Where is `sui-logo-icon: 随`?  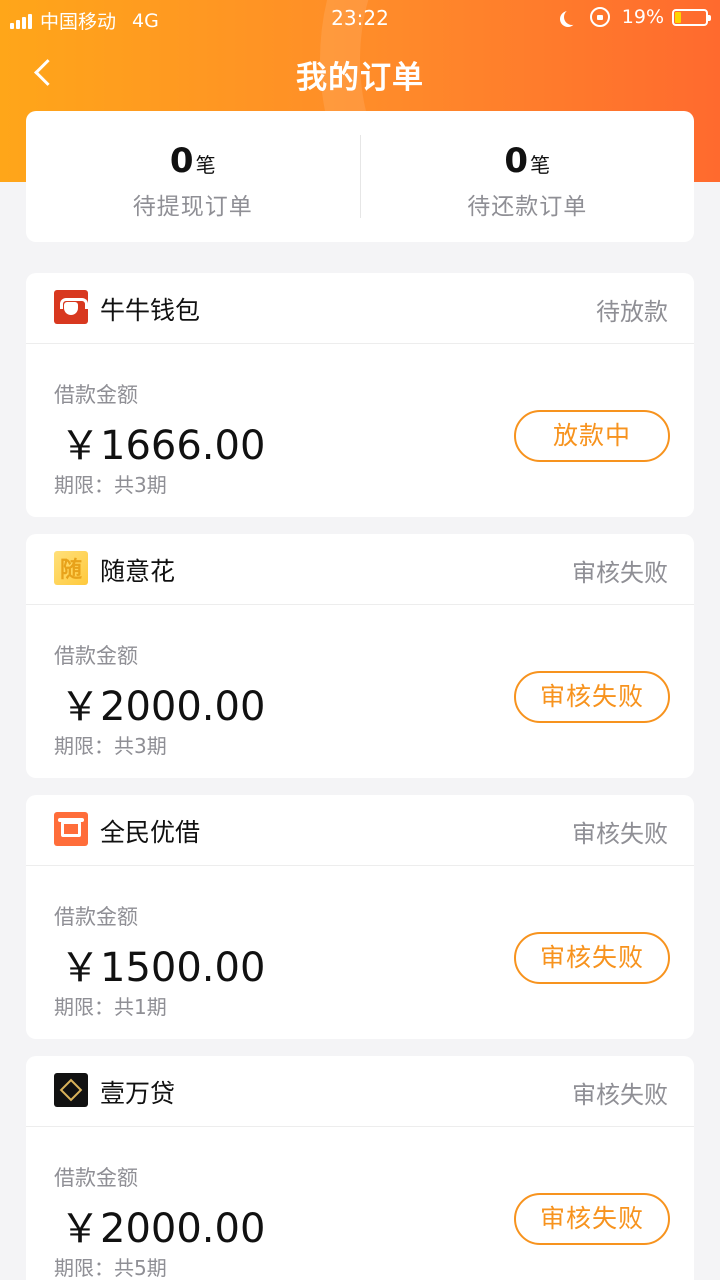 sui-logo-icon: 随 is located at coordinates (71, 568).